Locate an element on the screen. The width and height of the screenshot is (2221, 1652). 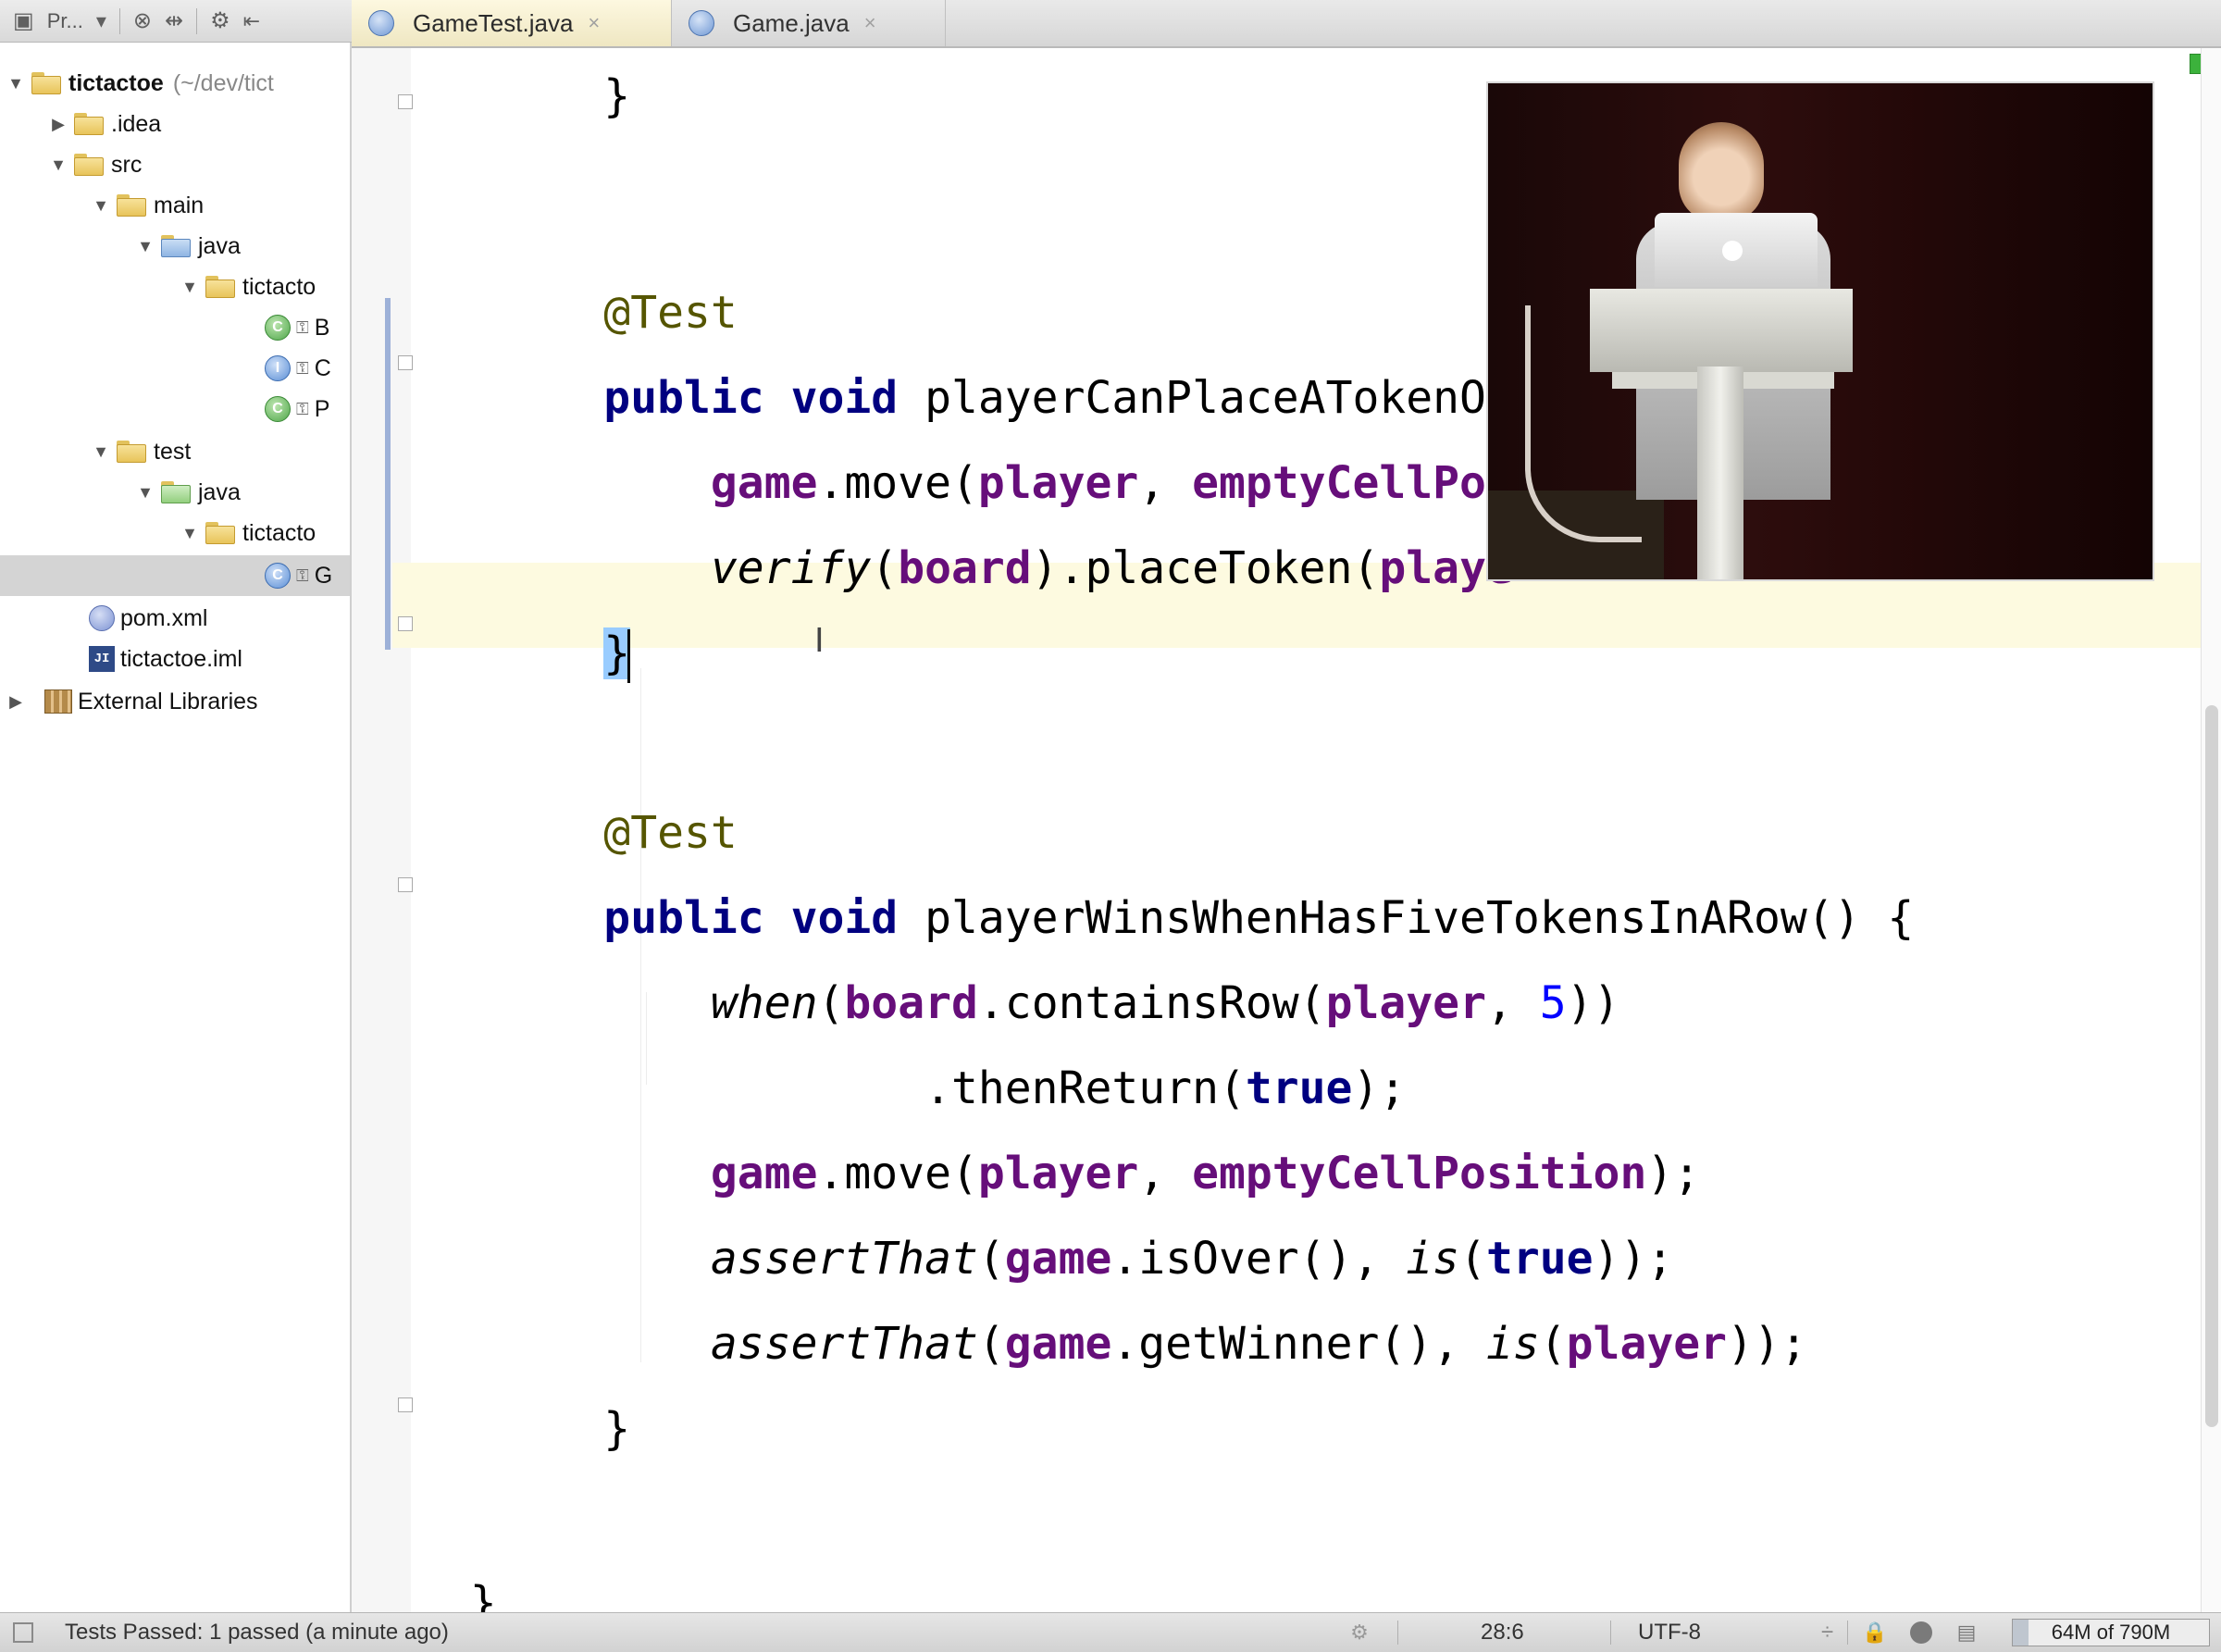
settings-icon: ⚙ is located at coordinates (220, 21).